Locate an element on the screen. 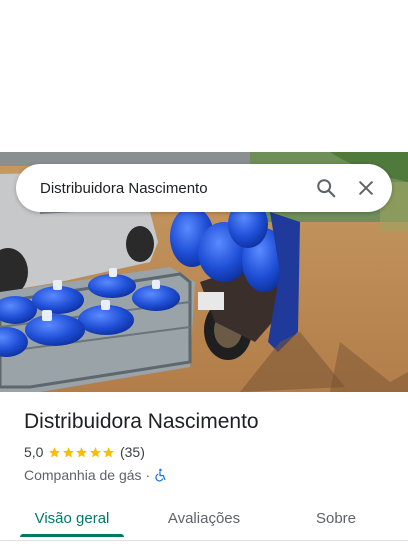 This screenshot has width=408, height=544. active-tab-indicator is located at coordinates (72, 535).